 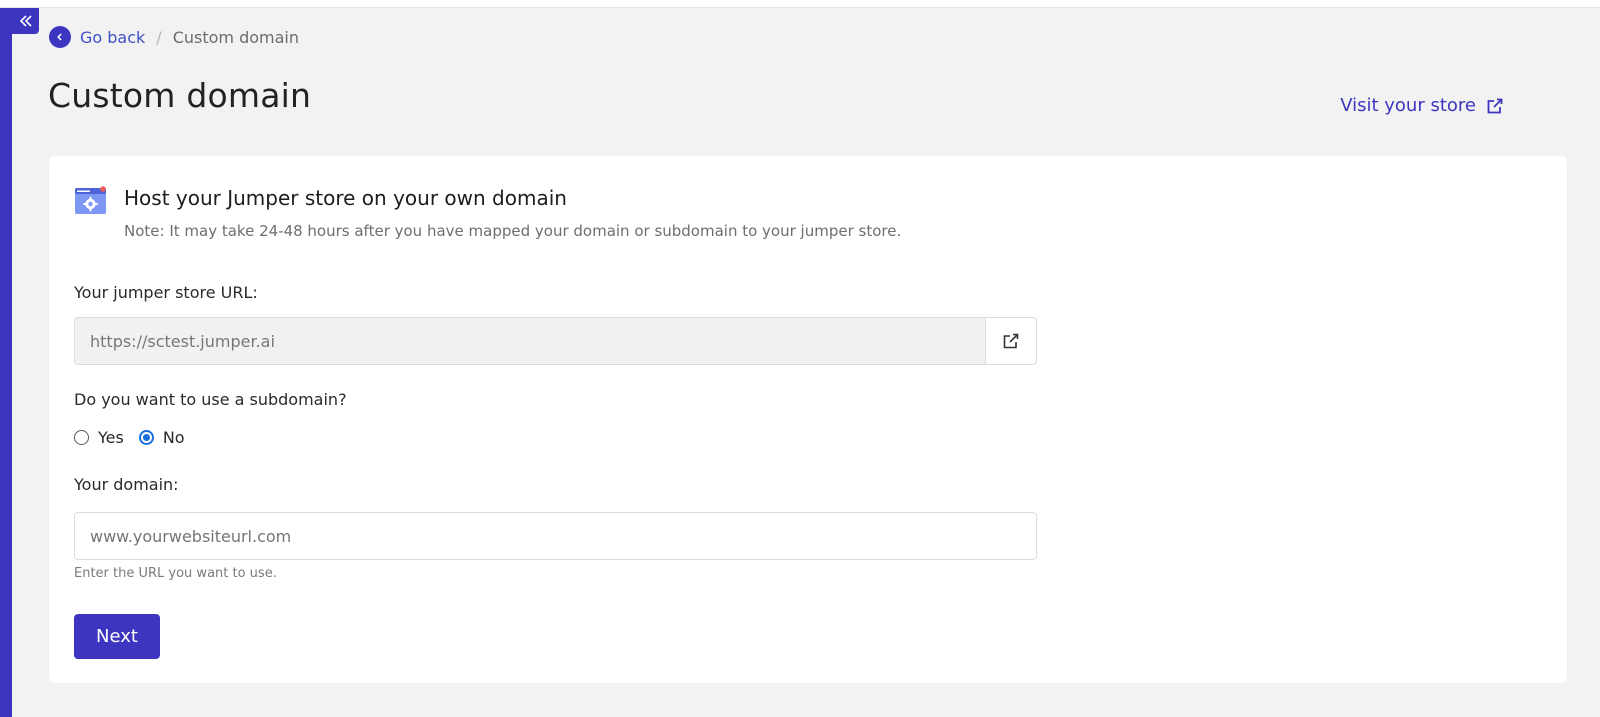 I want to click on radio-selected-dot, so click(x=146, y=437).